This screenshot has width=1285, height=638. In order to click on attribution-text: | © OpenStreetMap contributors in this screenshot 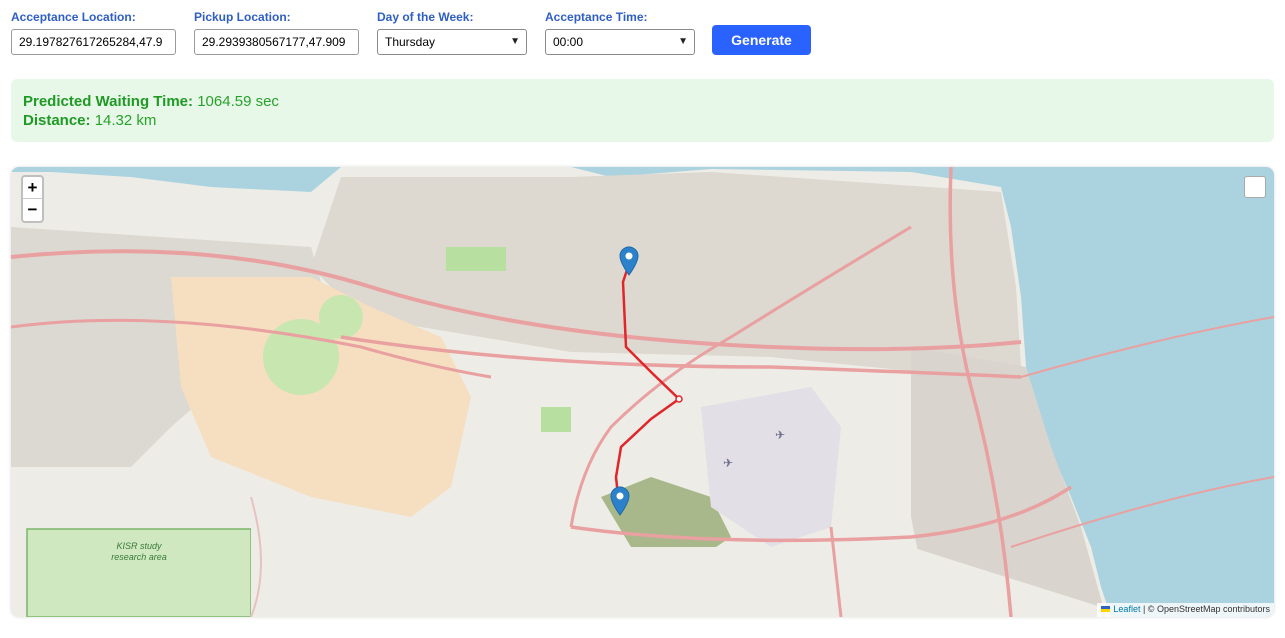, I will do `click(1206, 609)`.